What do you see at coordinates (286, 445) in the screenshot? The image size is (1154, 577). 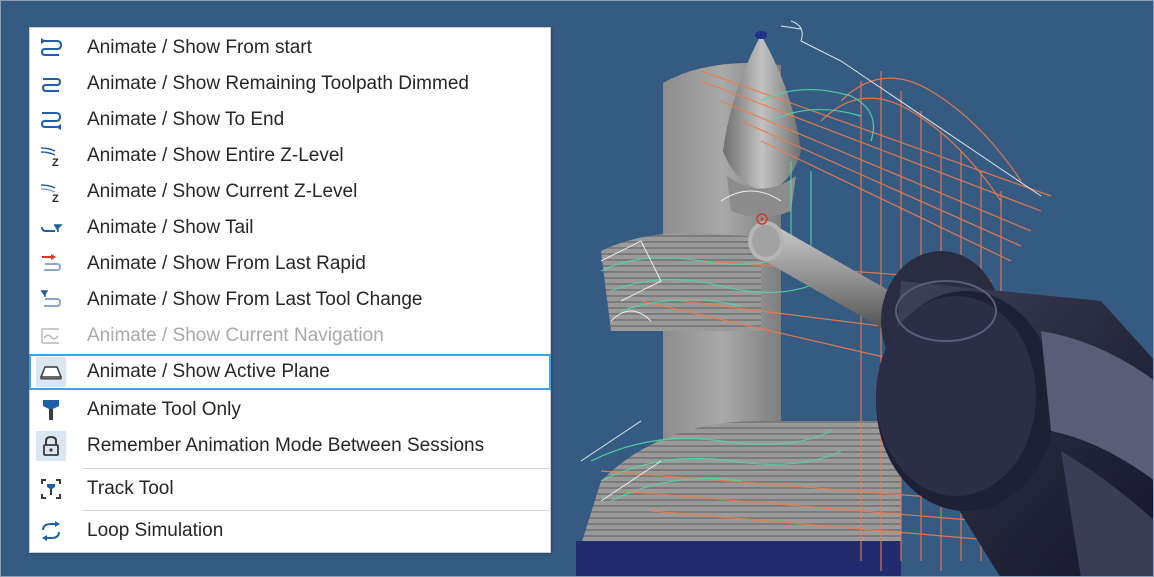 I see `menu-item-label: Remember Animation Mode Between Sessions` at bounding box center [286, 445].